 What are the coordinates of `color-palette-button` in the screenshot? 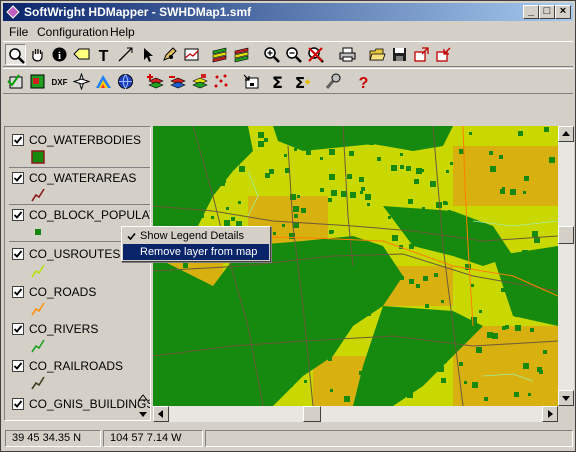 It's located at (103, 81).